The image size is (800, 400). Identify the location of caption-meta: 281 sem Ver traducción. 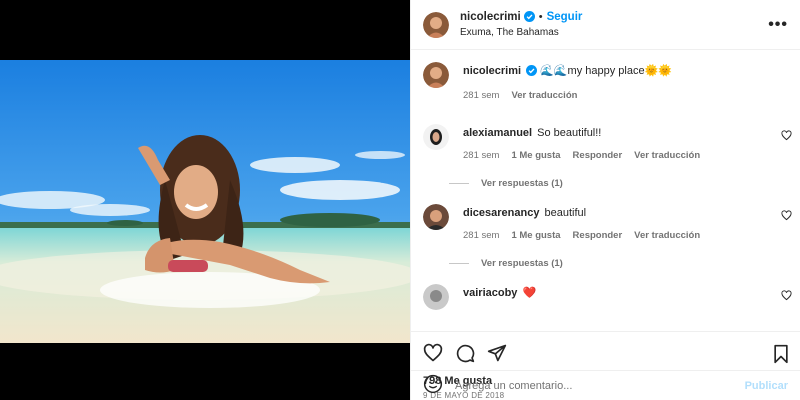
(616, 95).